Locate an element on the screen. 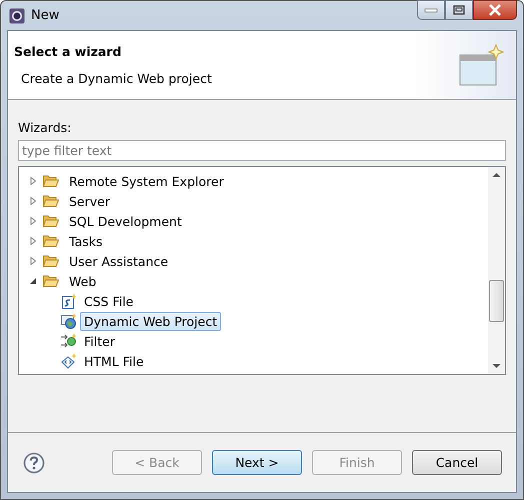  filter-arrows-icon is located at coordinates (69, 341).